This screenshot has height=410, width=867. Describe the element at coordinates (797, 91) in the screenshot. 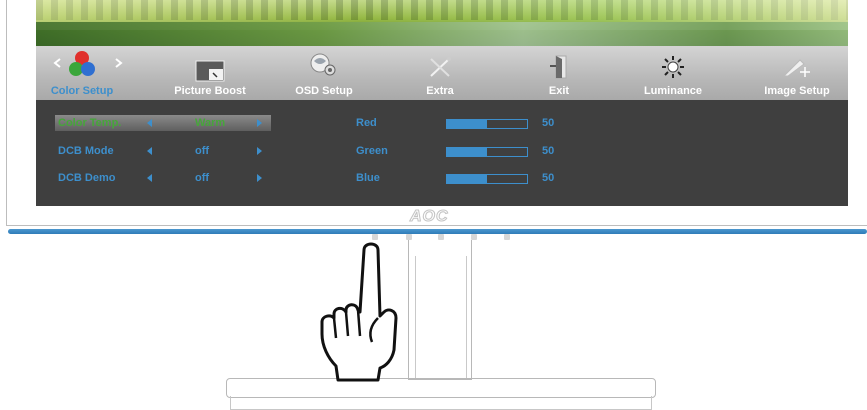

I see `tab-label: Image Setup` at that location.